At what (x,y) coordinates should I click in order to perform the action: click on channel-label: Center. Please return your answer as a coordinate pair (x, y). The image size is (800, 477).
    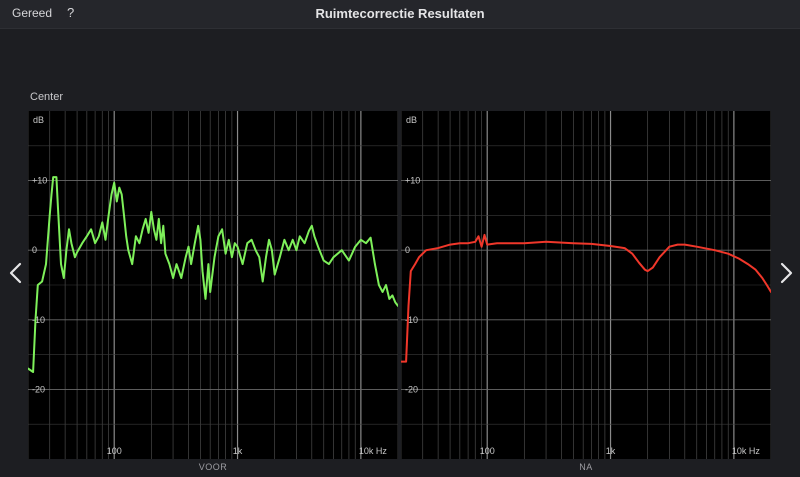
    Looking at the image, I should click on (47, 97).